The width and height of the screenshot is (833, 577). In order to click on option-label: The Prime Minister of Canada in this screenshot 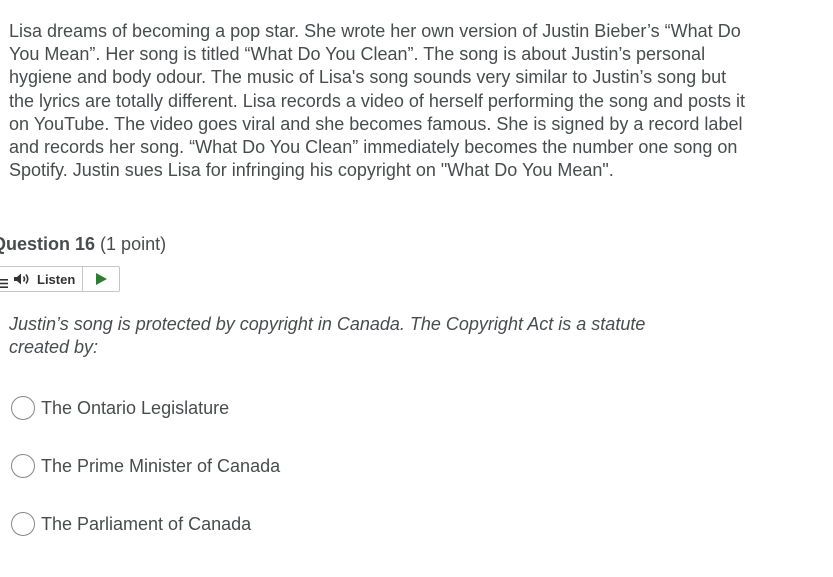, I will do `click(161, 466)`.